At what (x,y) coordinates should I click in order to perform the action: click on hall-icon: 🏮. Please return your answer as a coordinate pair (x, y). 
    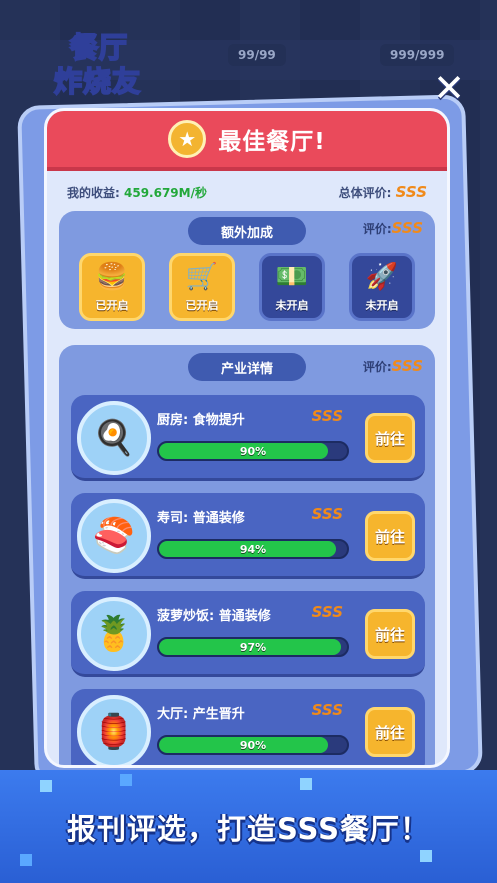
    Looking at the image, I should click on (114, 730).